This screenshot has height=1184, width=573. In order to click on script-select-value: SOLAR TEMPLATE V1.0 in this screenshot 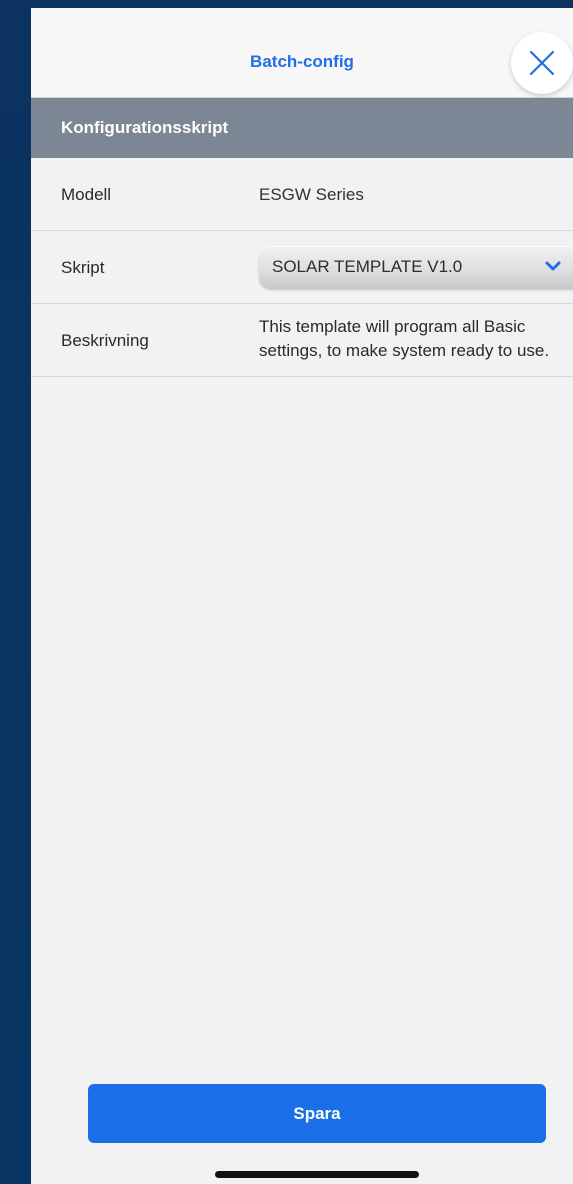, I will do `click(367, 266)`.